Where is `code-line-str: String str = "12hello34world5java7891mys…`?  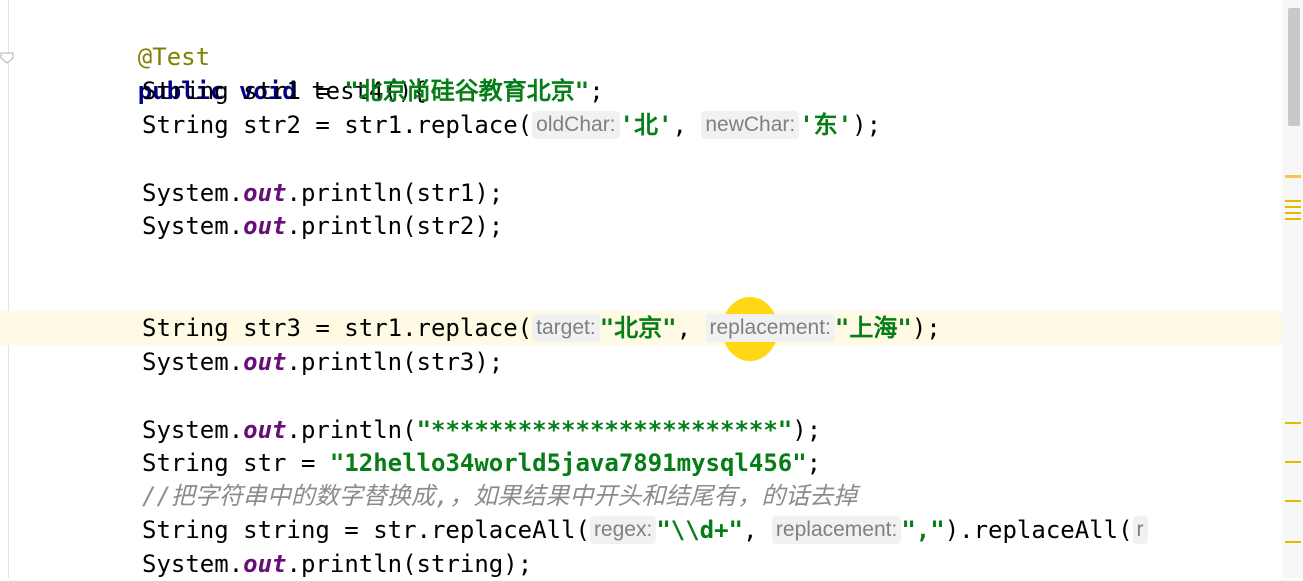
code-line-str: String str = "12hello34world5java7891mys… is located at coordinates (481, 463).